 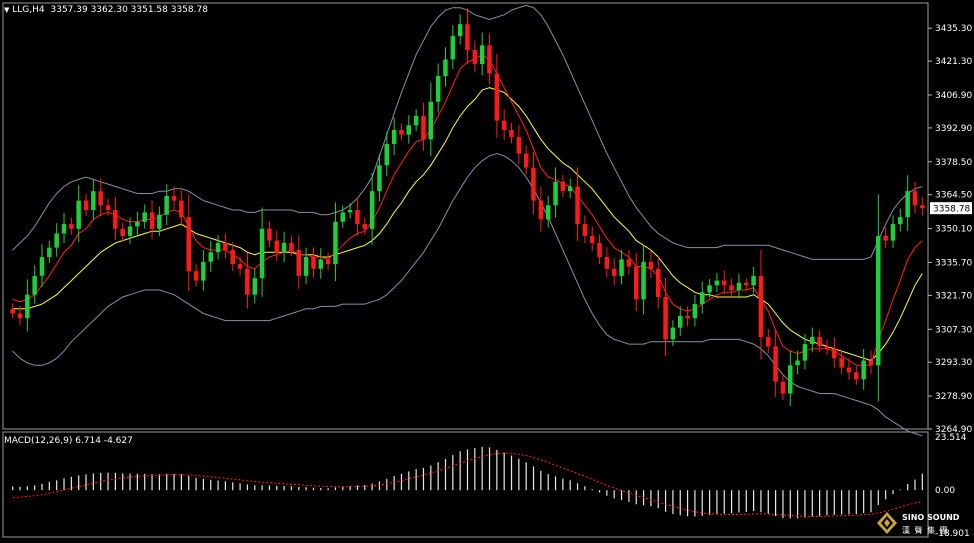 What do you see at coordinates (68, 441) in the screenshot?
I see `macd-label: MACD(12,26,9) 6.714 -4.627` at bounding box center [68, 441].